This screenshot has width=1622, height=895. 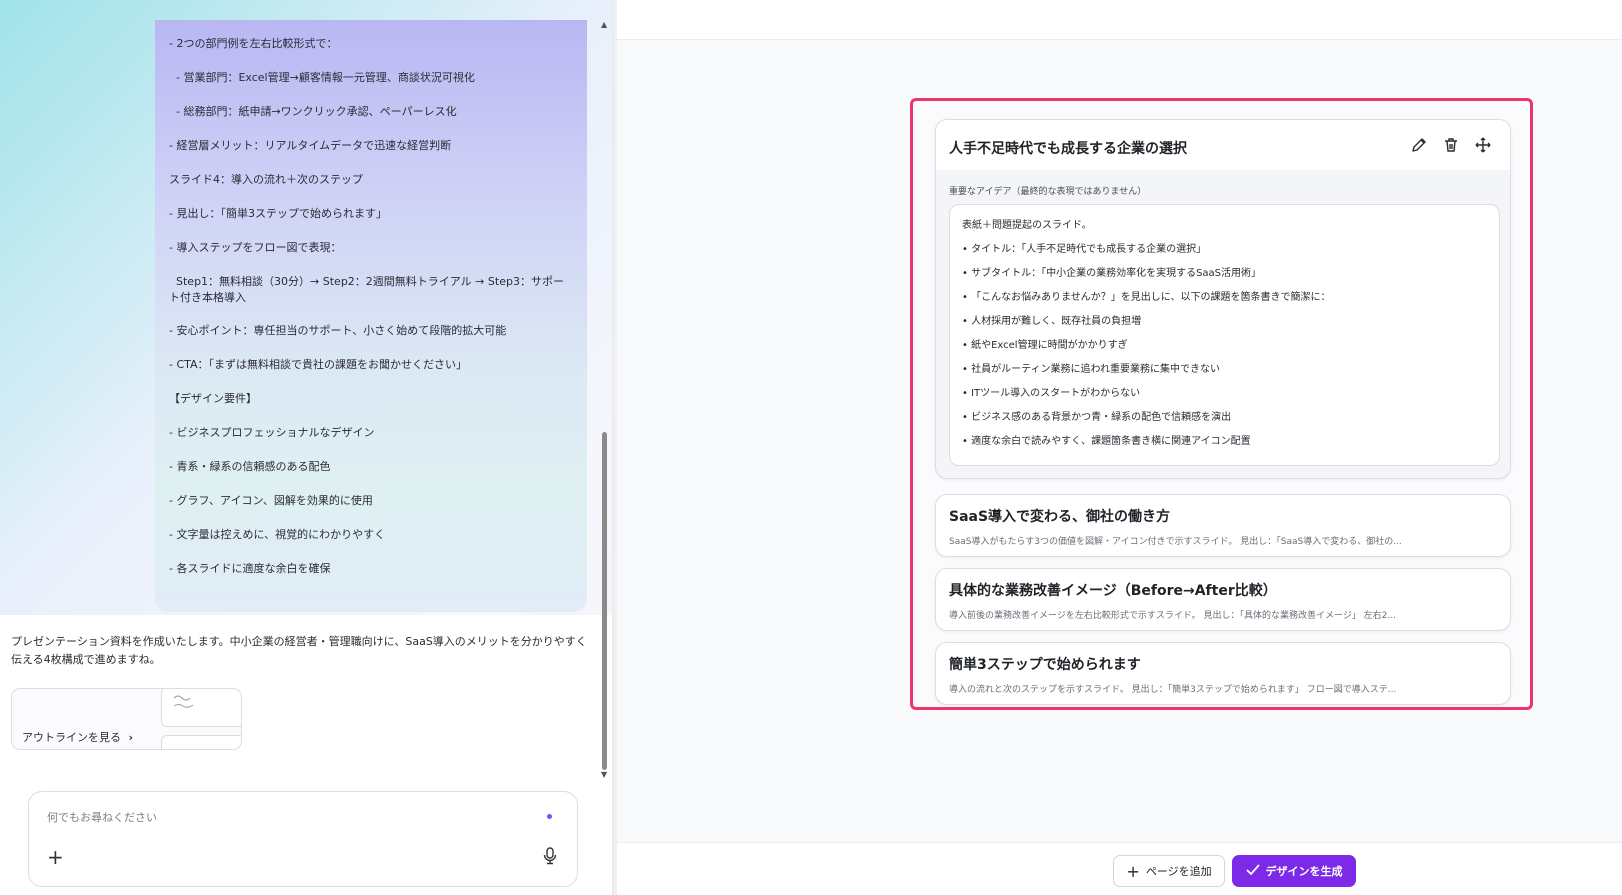 What do you see at coordinates (1045, 345) in the screenshot?
I see `idea-line: • 紙やExcel管理に時間がかかりすぎ` at bounding box center [1045, 345].